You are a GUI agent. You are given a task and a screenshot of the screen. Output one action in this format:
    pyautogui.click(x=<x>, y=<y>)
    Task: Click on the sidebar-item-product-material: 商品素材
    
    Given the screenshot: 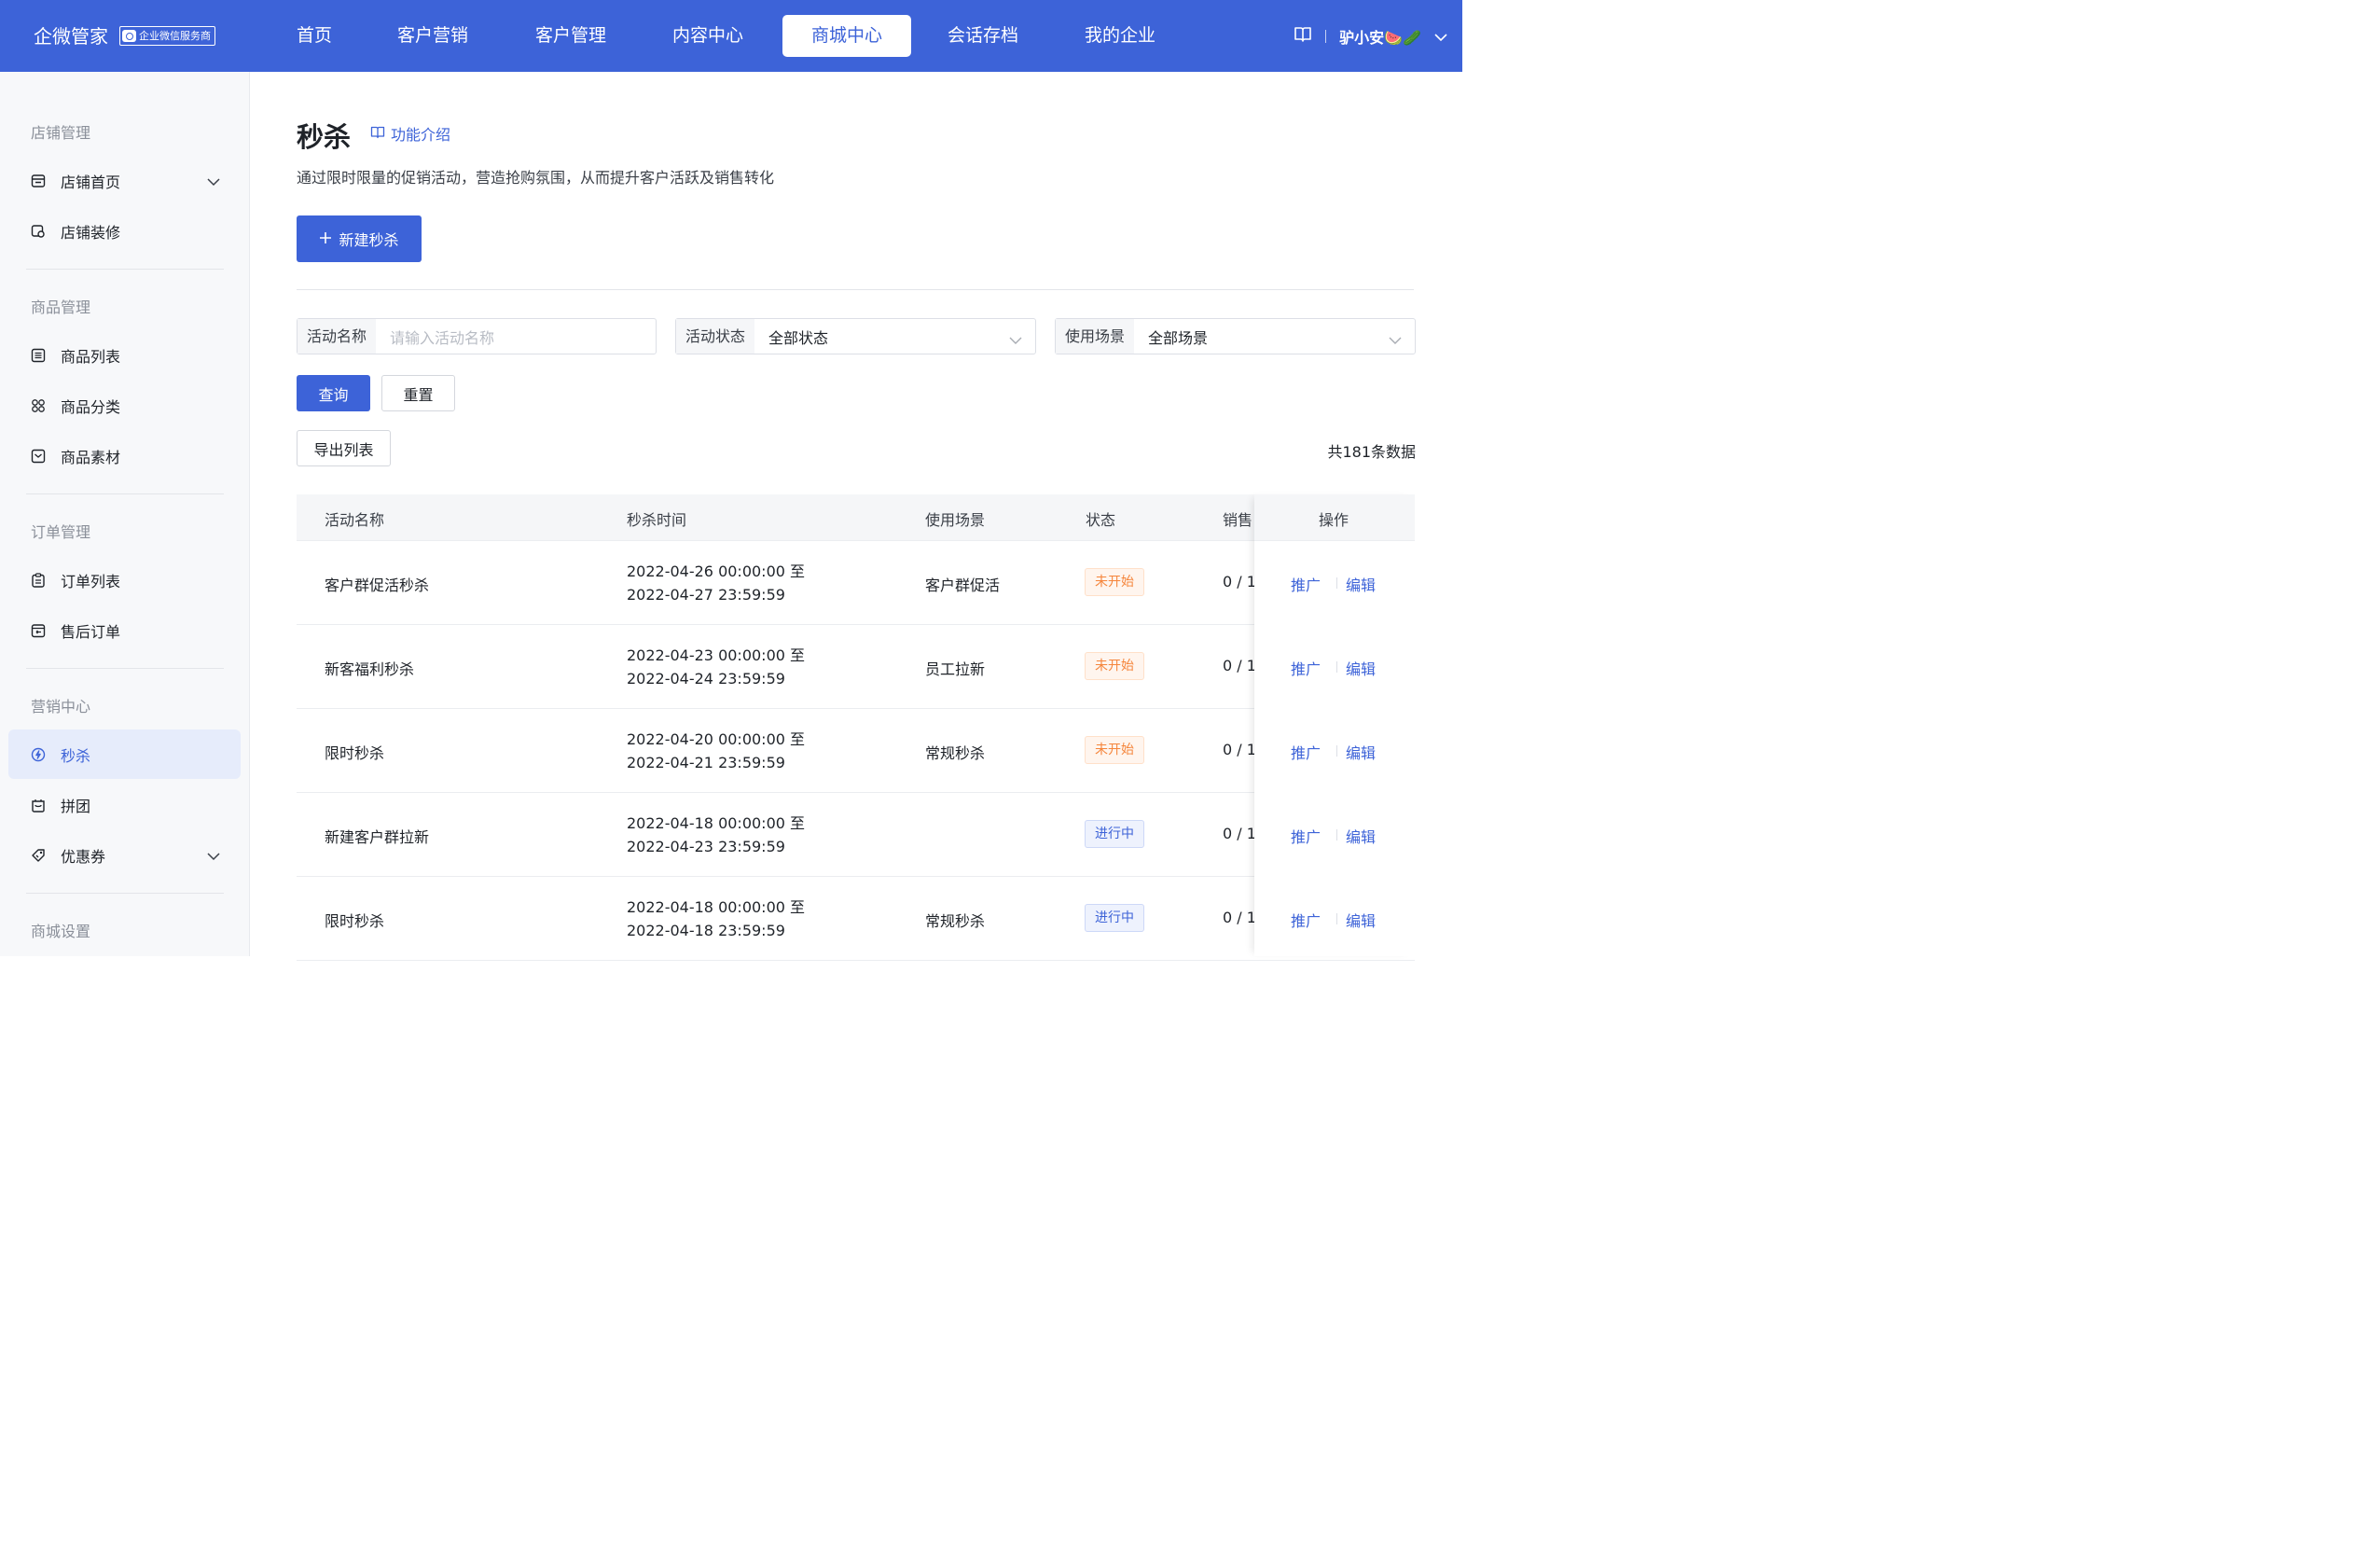 What is the action you would take?
    pyautogui.click(x=124, y=455)
    